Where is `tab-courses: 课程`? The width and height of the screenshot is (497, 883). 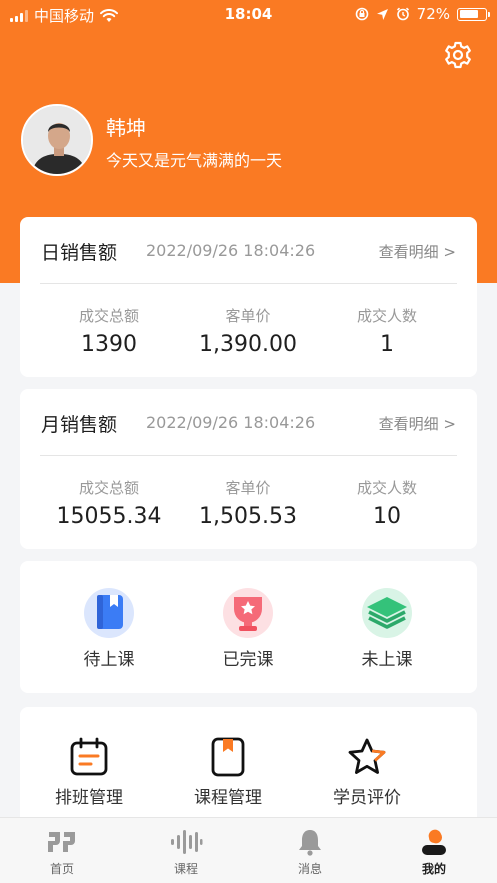 tab-courses: 课程 is located at coordinates (186, 850).